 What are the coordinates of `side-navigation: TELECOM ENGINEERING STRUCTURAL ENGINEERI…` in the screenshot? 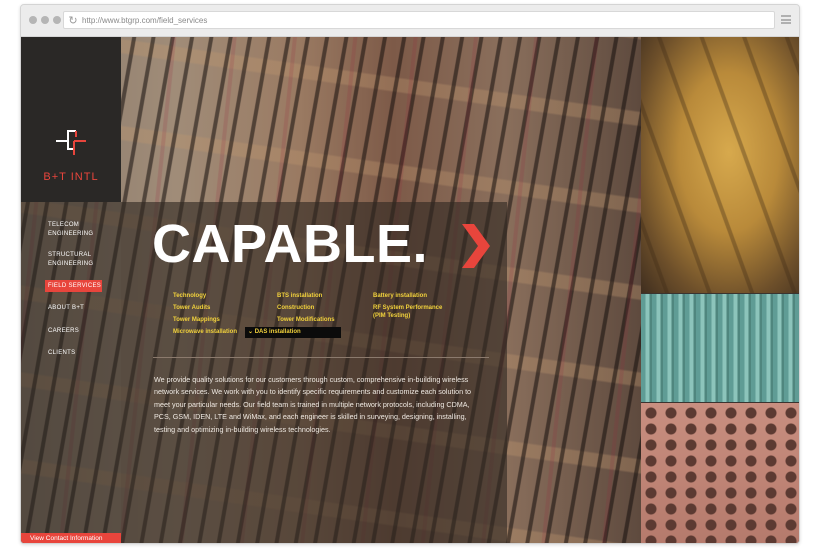 It's located at (71, 372).